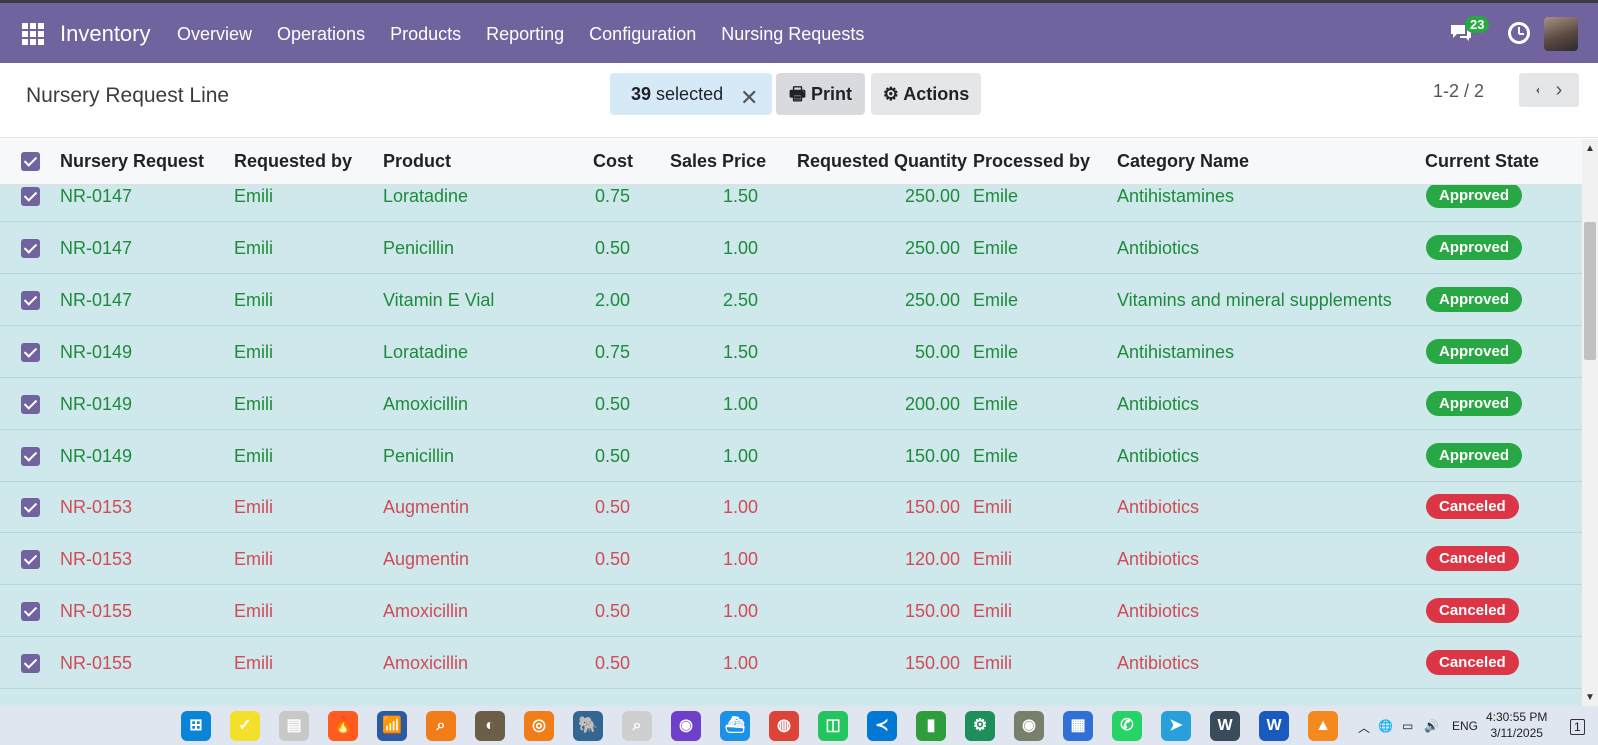 Image resolution: width=1598 pixels, height=745 pixels. I want to click on pipe-icon: ▮, so click(931, 726).